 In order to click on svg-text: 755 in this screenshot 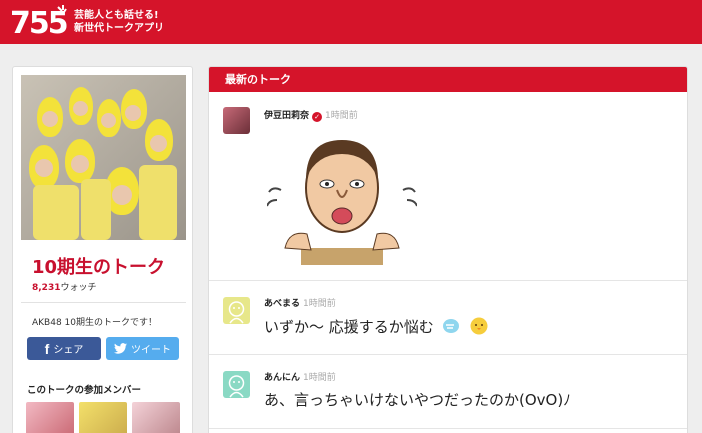, I will do `click(38, 22)`.